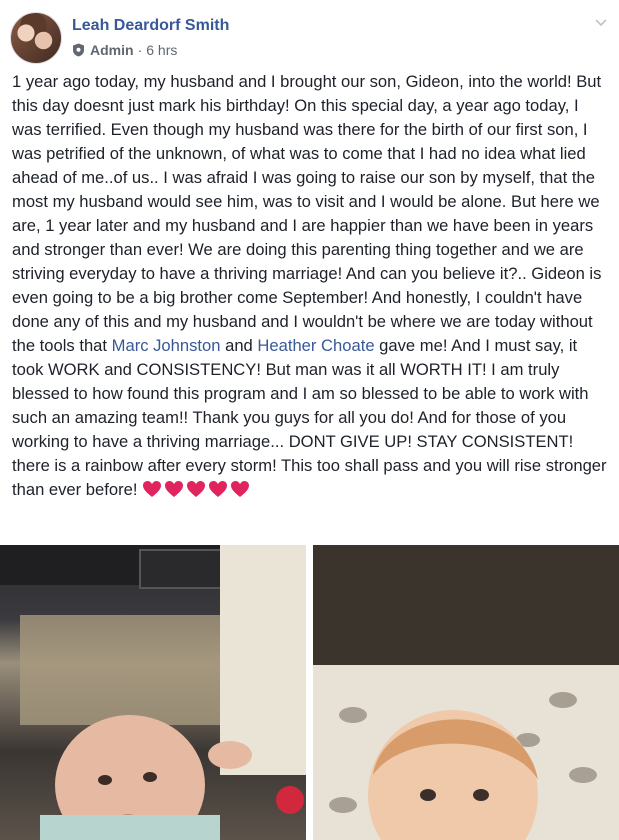 The image size is (619, 840). Describe the element at coordinates (309, 38) in the screenshot. I see `post-header: Leah Deardorf Smith Admin · 6 hrs` at that location.